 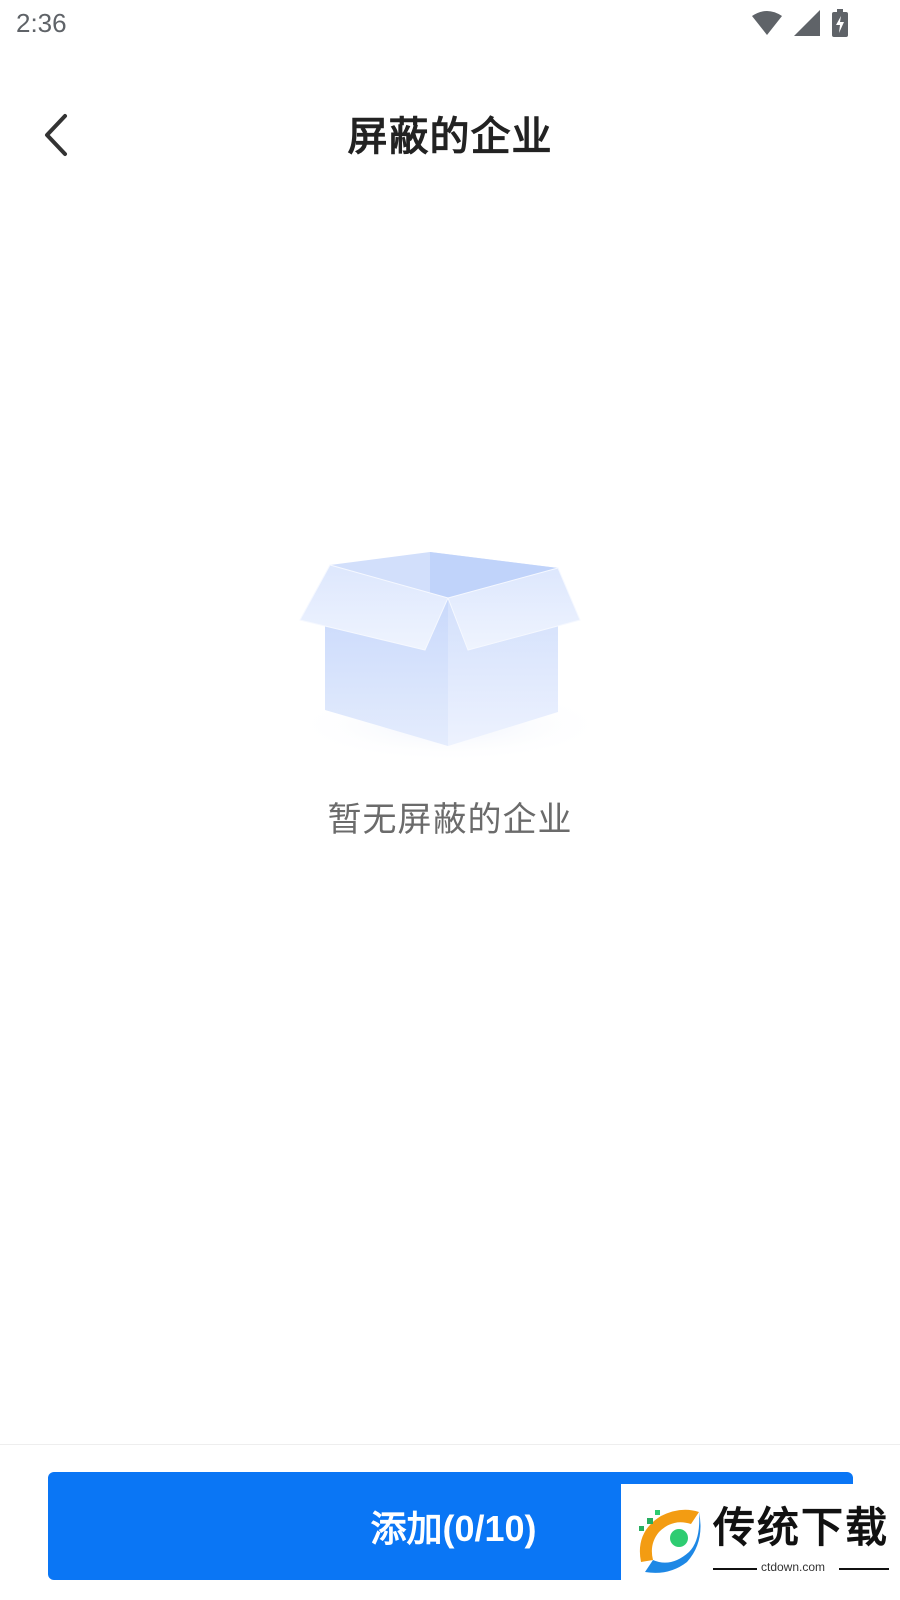 What do you see at coordinates (41, 23) in the screenshot?
I see `status-time: 2:36` at bounding box center [41, 23].